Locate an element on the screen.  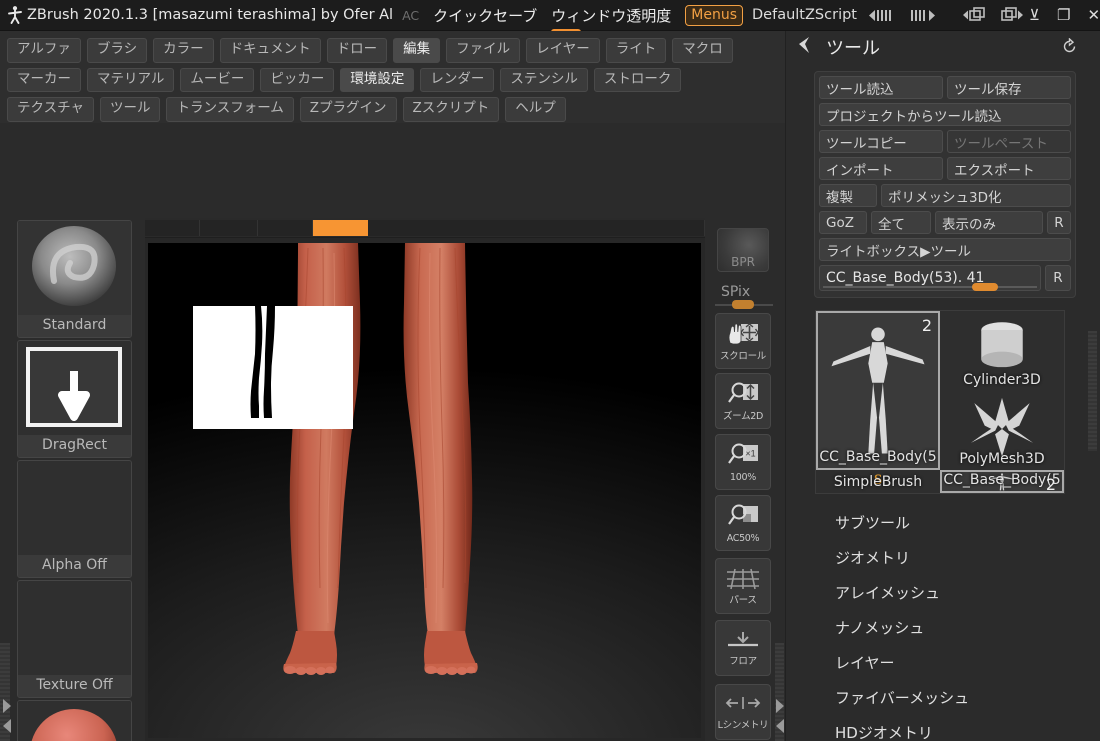
menu-brush: ブラシ is located at coordinates (117, 50).